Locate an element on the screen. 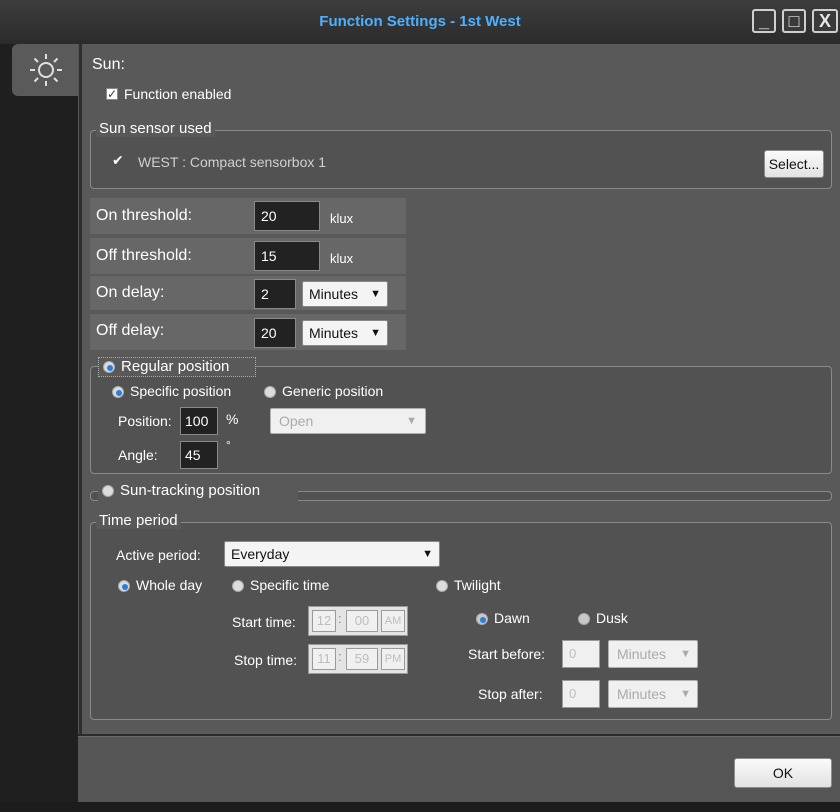 The width and height of the screenshot is (840, 812). window-bottom-edge is located at coordinates (420, 807).